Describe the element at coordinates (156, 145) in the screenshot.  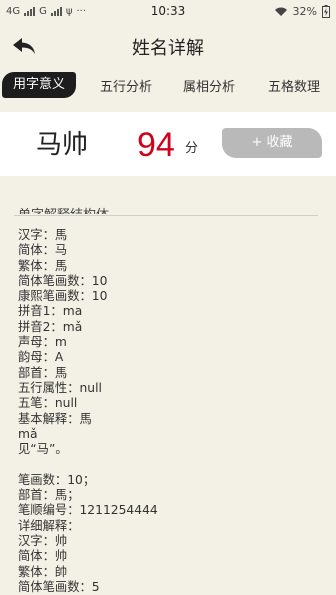
I see `score-value: 94` at that location.